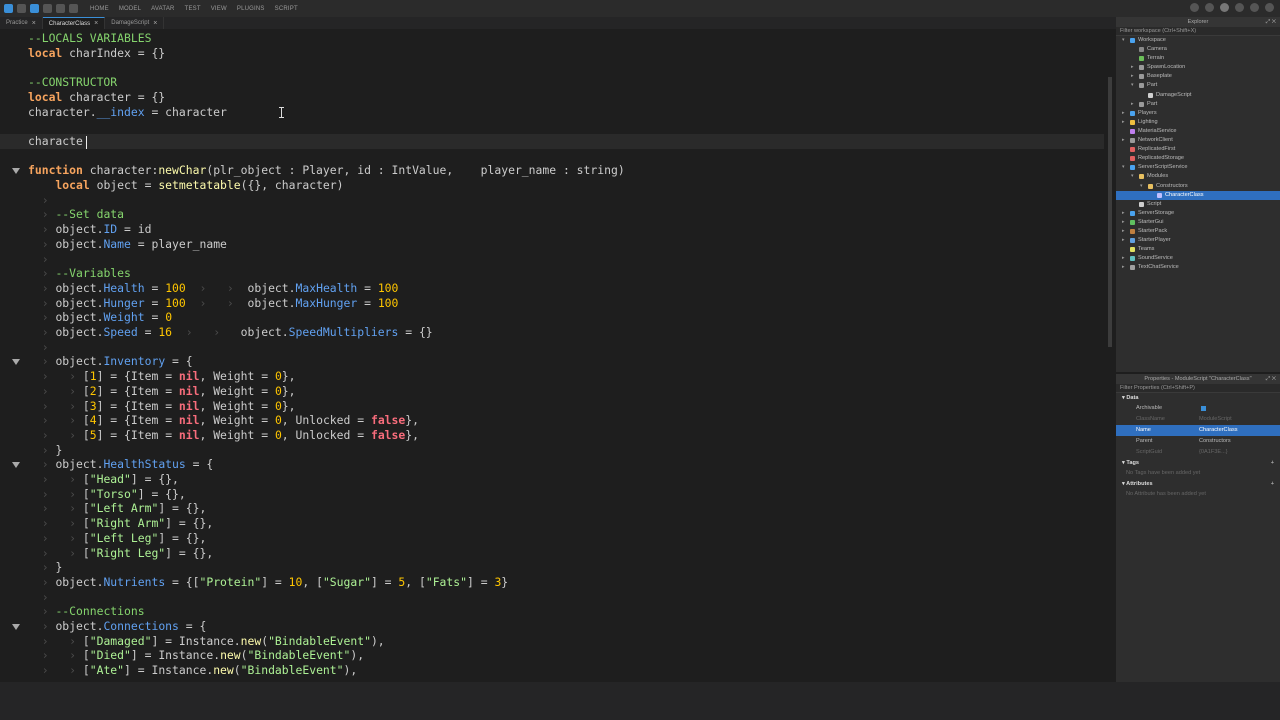 Image resolution: width=1280 pixels, height=720 pixels. Describe the element at coordinates (74, 23) in the screenshot. I see `tab-characterclass: CharacterClass ×` at that location.